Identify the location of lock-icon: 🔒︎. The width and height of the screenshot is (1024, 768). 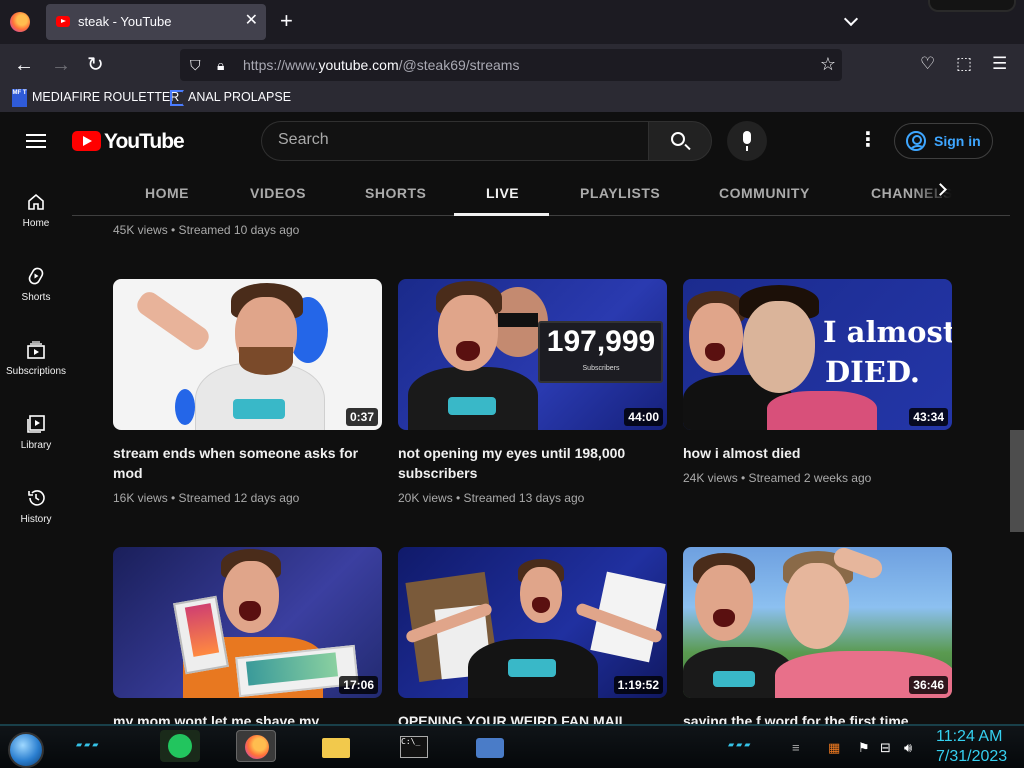
(220, 65).